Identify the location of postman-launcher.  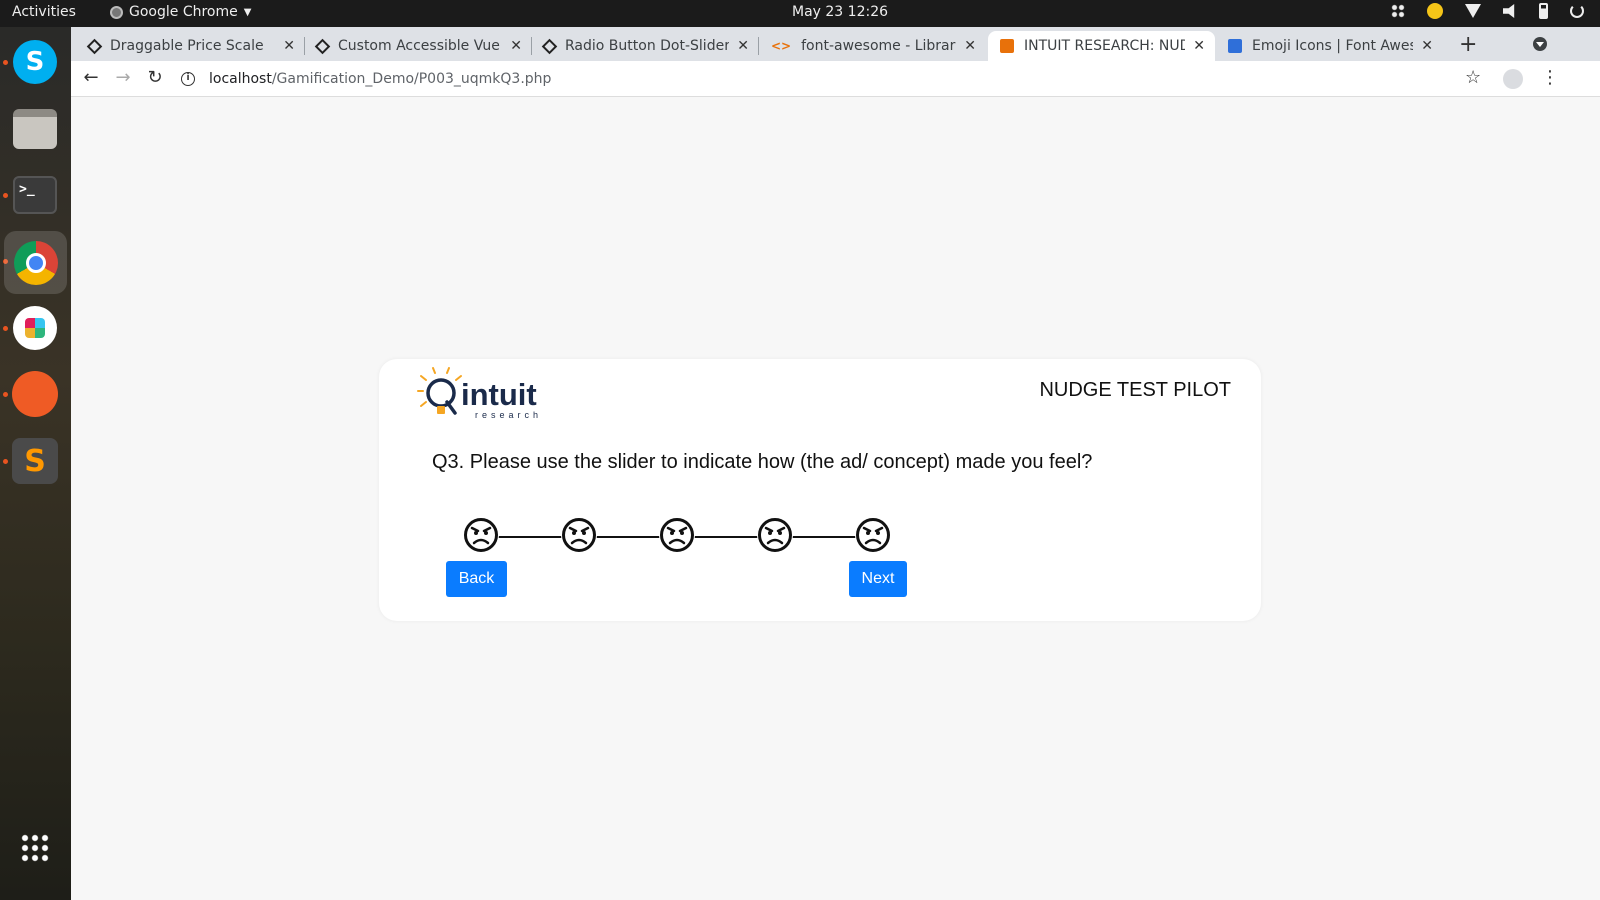
(35, 394).